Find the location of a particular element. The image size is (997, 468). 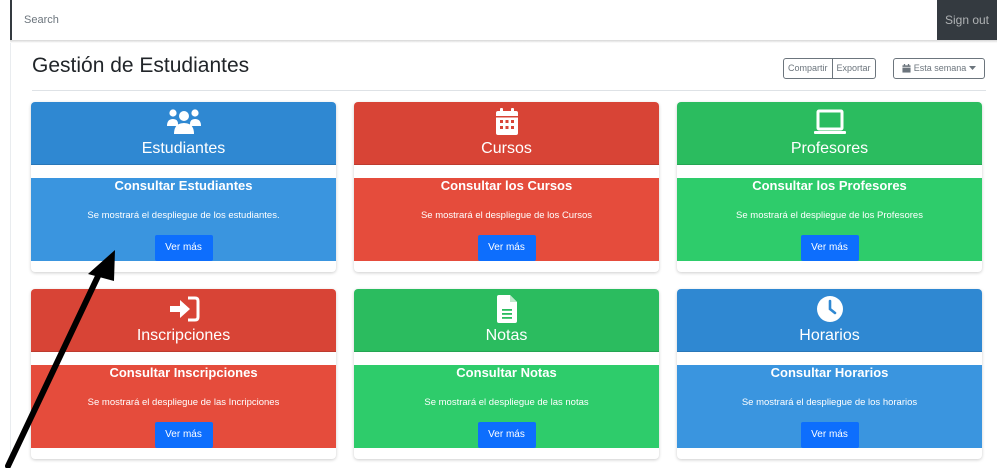

card-title: Consultar Inscripciones is located at coordinates (183, 372).